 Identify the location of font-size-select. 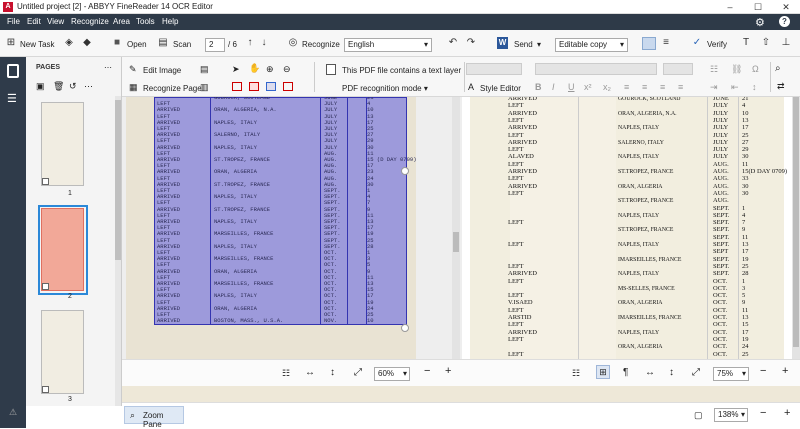
(678, 69).